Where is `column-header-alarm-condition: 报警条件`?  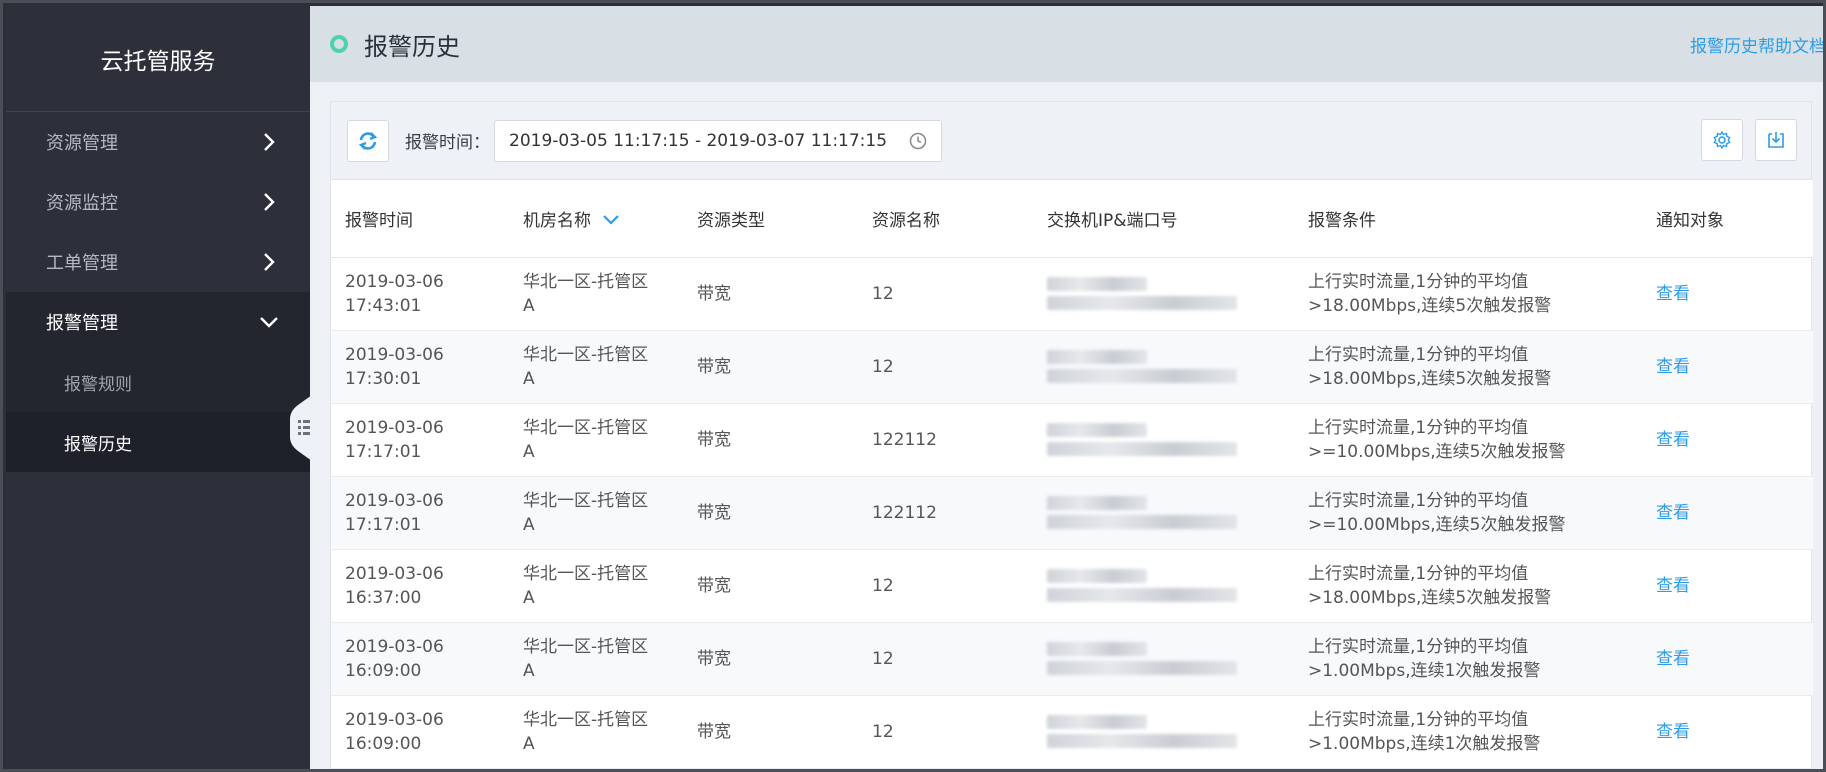 column-header-alarm-condition: 报警条件 is located at coordinates (1468, 219).